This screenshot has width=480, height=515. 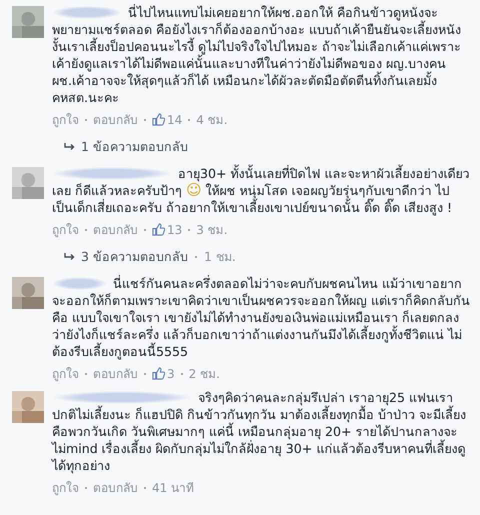 What do you see at coordinates (204, 374) in the screenshot?
I see `comment-time: 2 ชม.` at bounding box center [204, 374].